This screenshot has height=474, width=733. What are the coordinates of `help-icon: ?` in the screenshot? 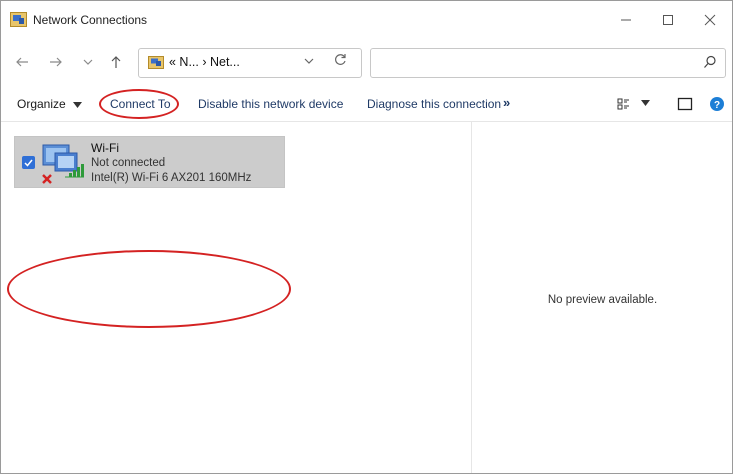 It's located at (717, 104).